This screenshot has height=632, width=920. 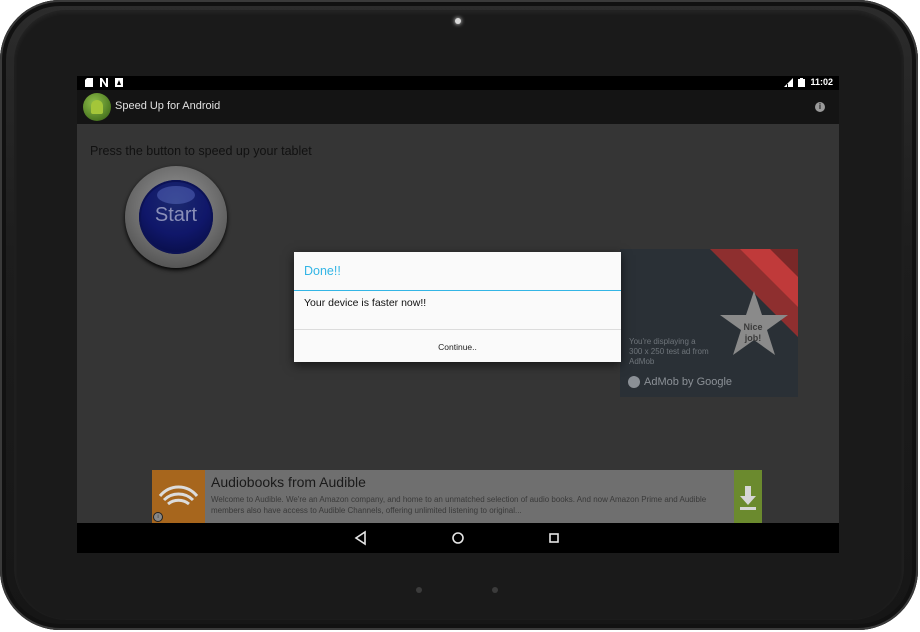 What do you see at coordinates (634, 382) in the screenshot?
I see `admob-logo-icon` at bounding box center [634, 382].